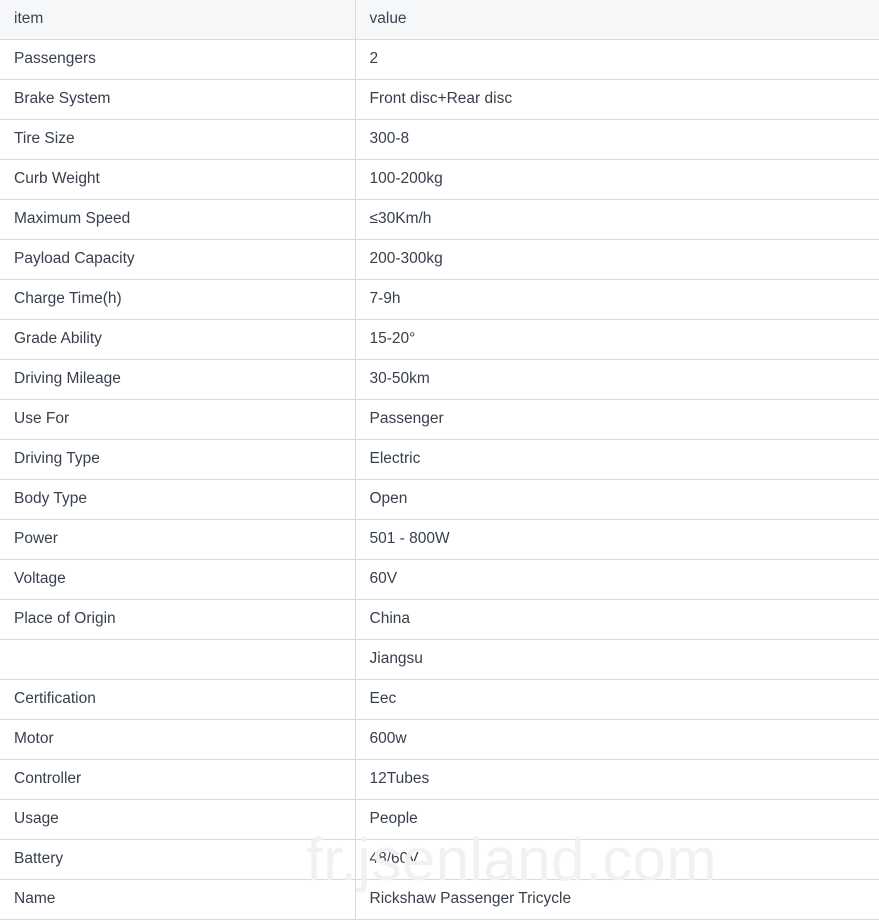 This screenshot has width=879, height=920. I want to click on cell-item: Voltage, so click(178, 579).